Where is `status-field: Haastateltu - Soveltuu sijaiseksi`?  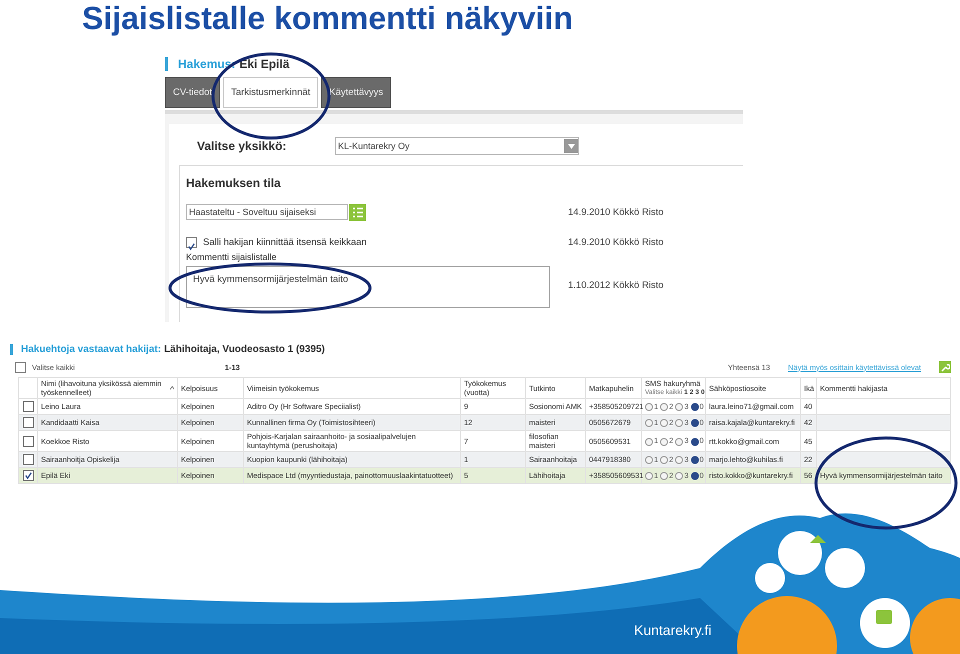
status-field: Haastateltu - Soveltuu sijaiseksi is located at coordinates (267, 212).